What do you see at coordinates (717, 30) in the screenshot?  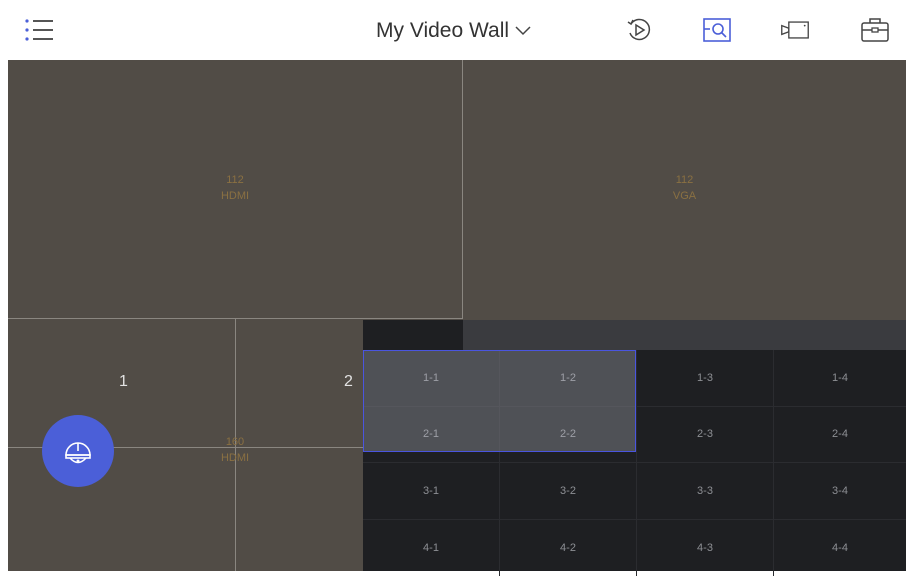 I see `search-window-icon` at bounding box center [717, 30].